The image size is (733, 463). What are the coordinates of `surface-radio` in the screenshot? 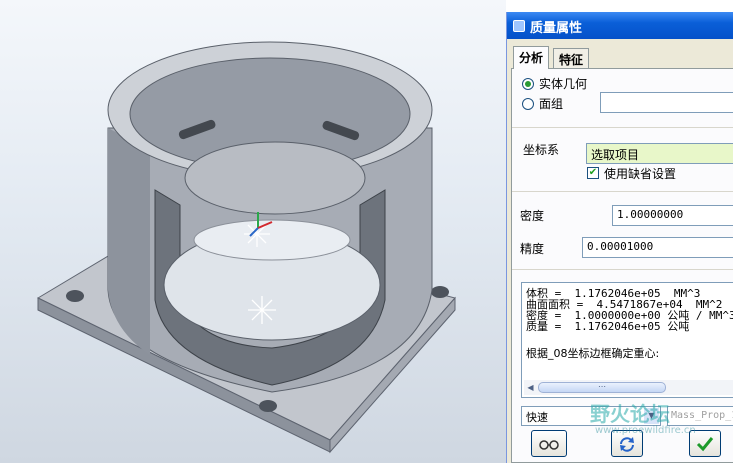 It's located at (528, 104).